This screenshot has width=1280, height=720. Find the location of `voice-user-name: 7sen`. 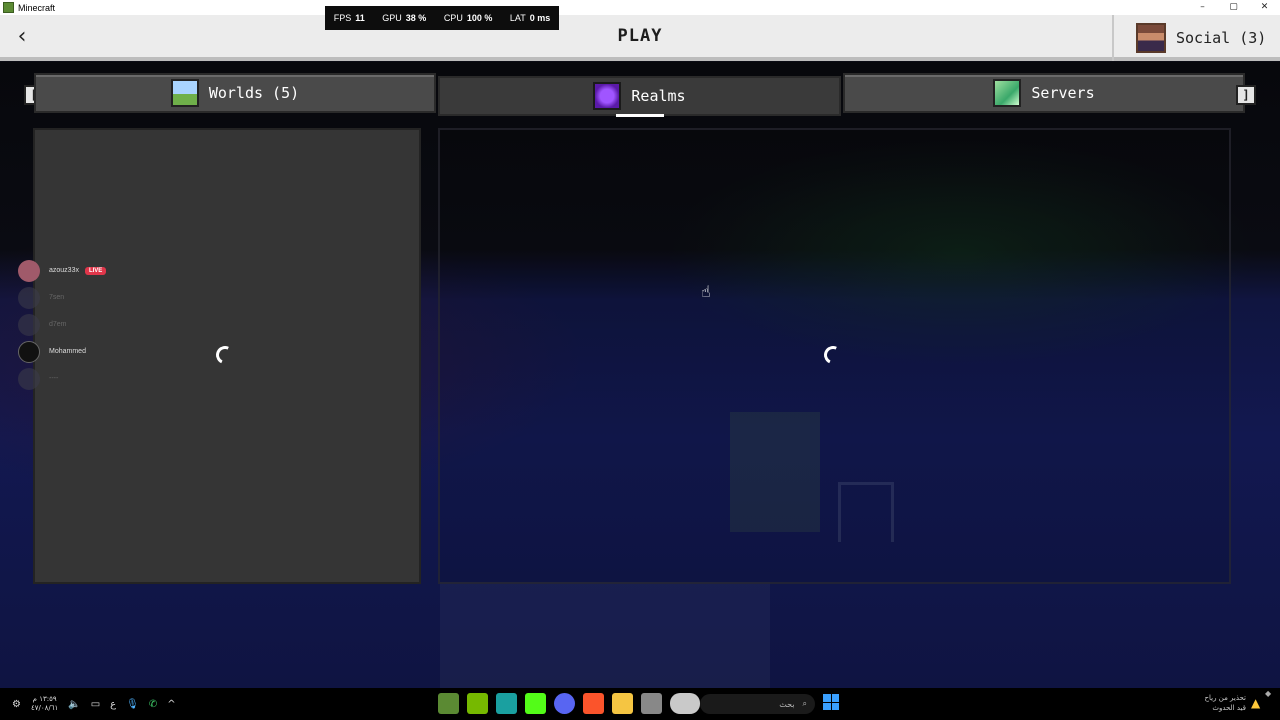

voice-user-name: 7sen is located at coordinates (57, 297).